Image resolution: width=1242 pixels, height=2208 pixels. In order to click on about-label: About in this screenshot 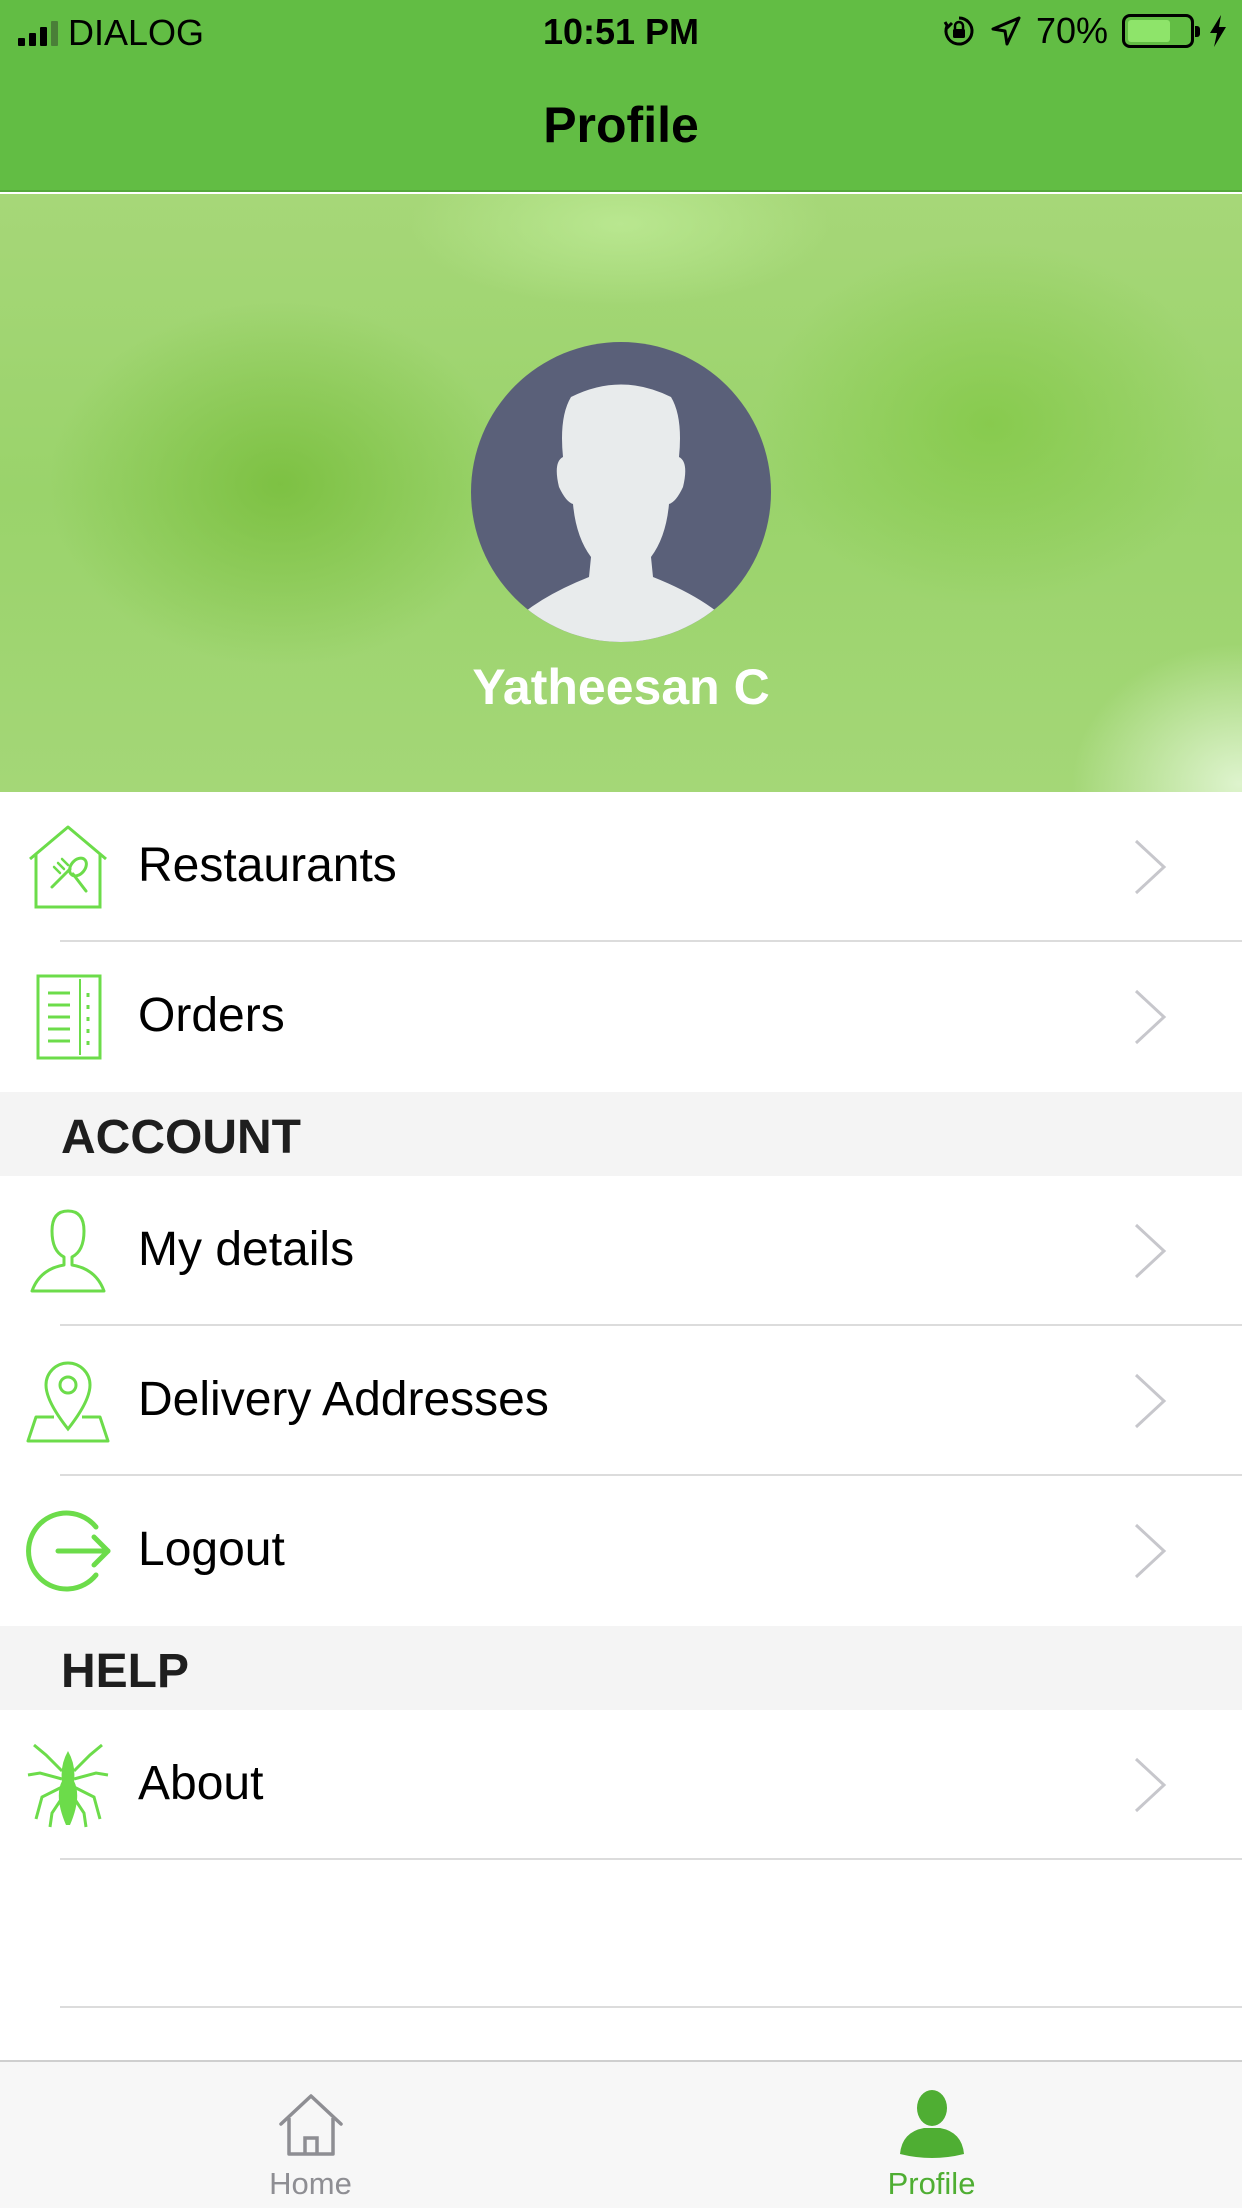, I will do `click(201, 1783)`.